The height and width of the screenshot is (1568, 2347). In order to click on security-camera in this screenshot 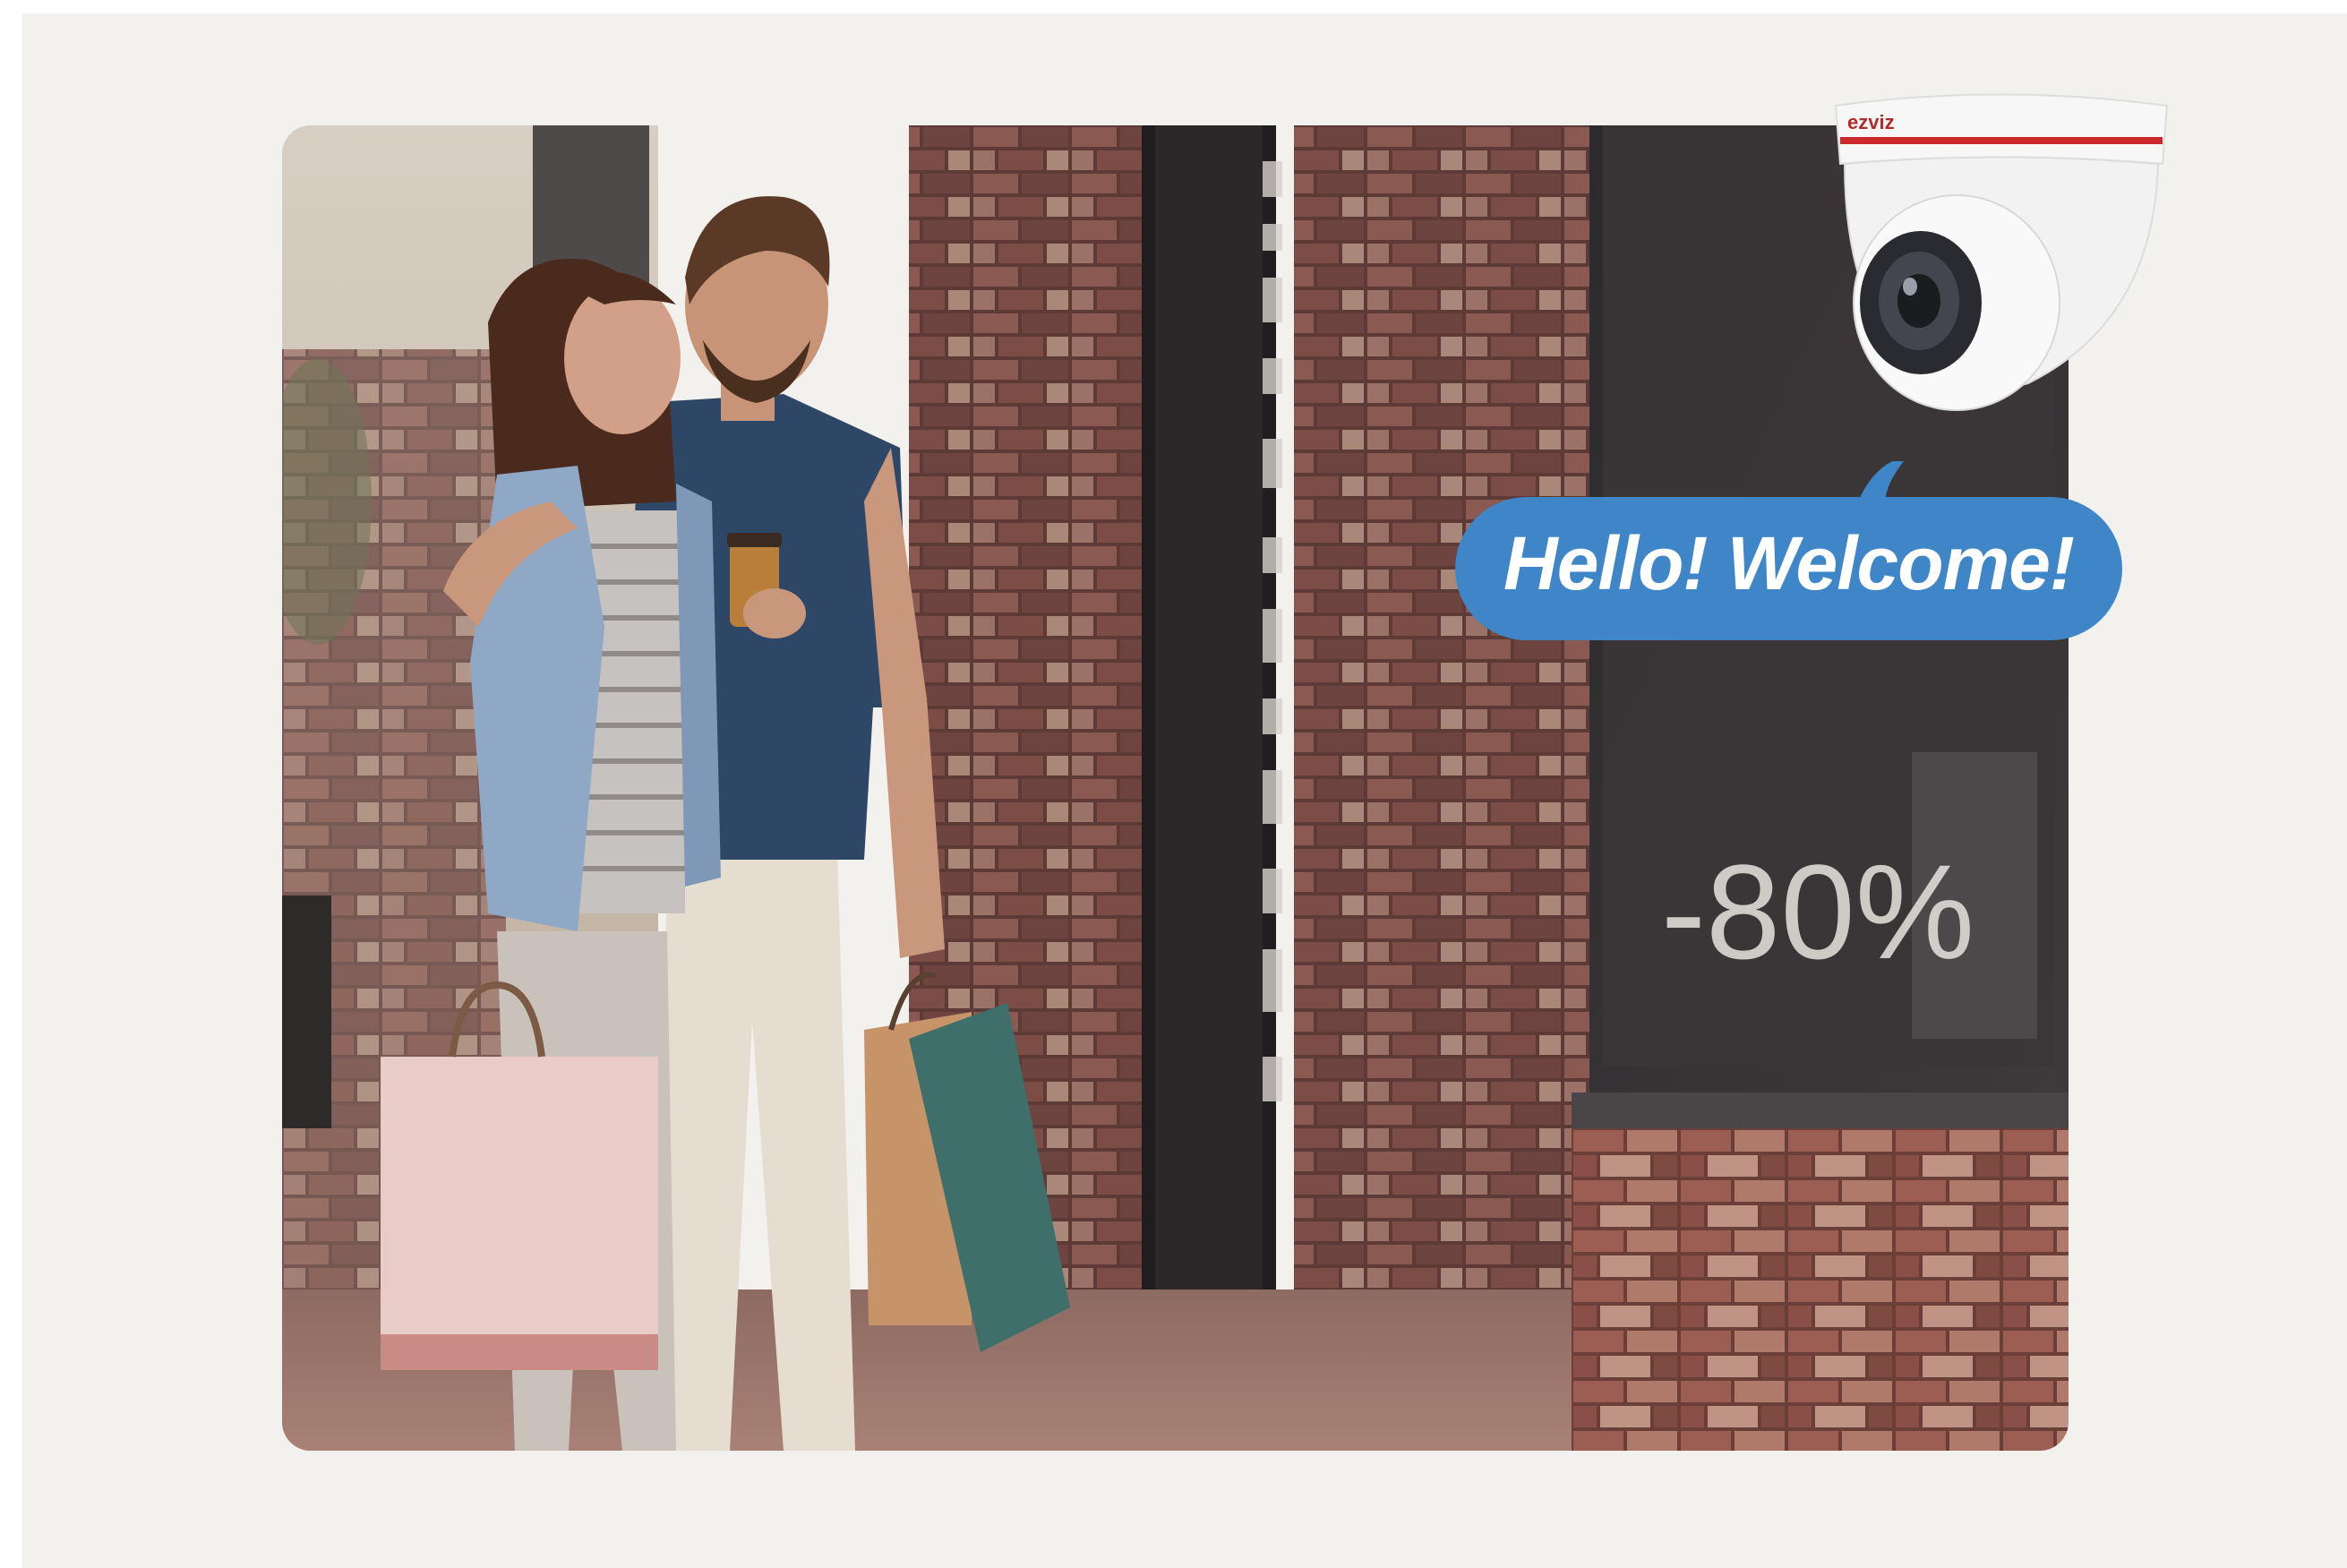, I will do `click(1999, 262)`.